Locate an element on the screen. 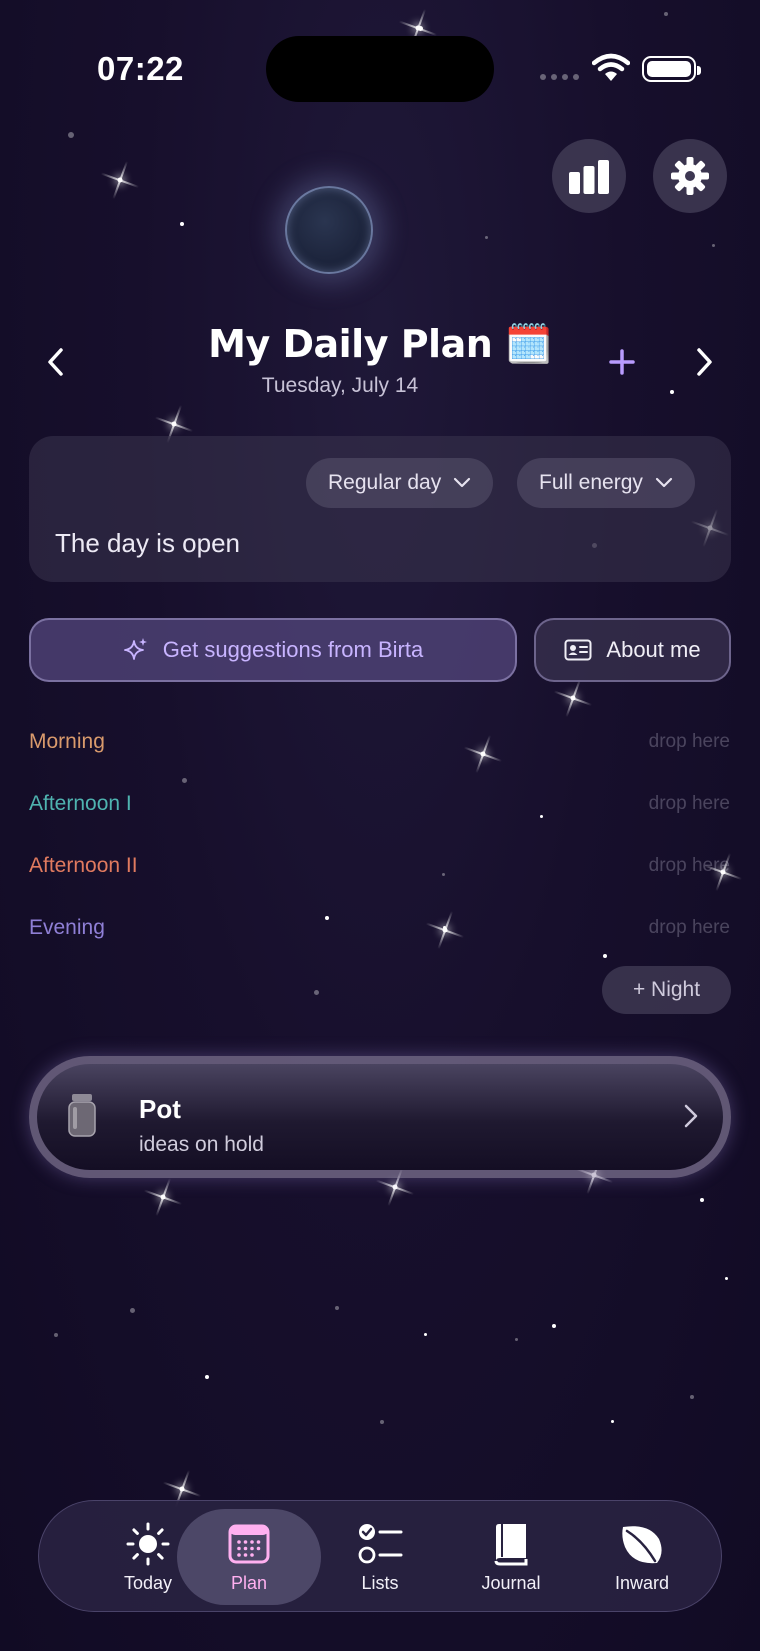 The width and height of the screenshot is (760, 1651). next-day-button is located at coordinates (704, 362).